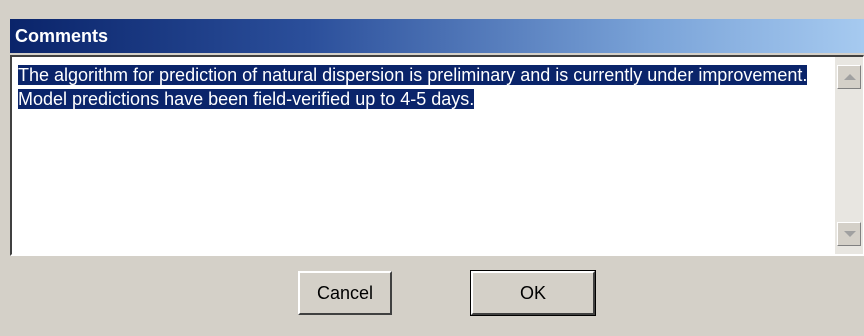  I want to click on dialog-titlebar: Comments, so click(437, 36).